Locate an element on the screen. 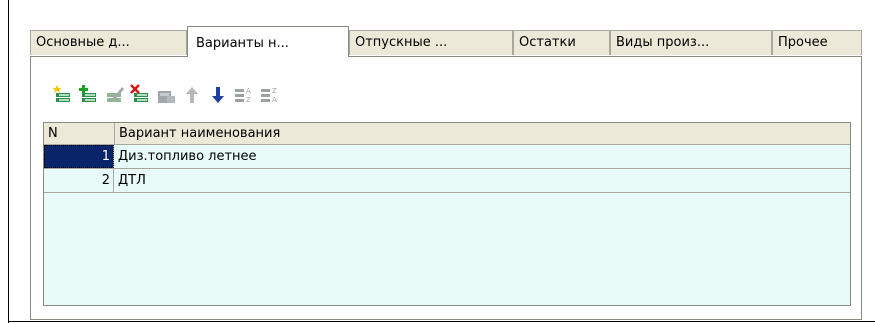  row-number-cell: 1 is located at coordinates (79, 156).